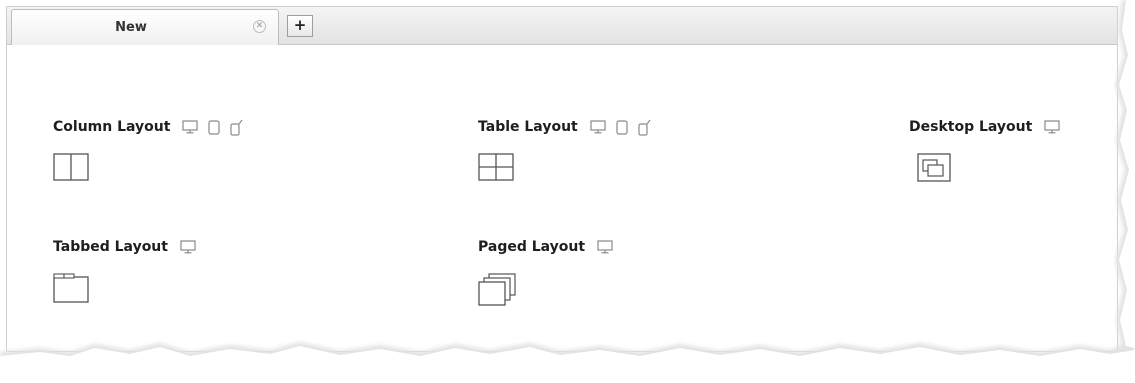 The width and height of the screenshot is (1135, 383). What do you see at coordinates (153, 148) in the screenshot?
I see `column-layout-option: Column Layout` at bounding box center [153, 148].